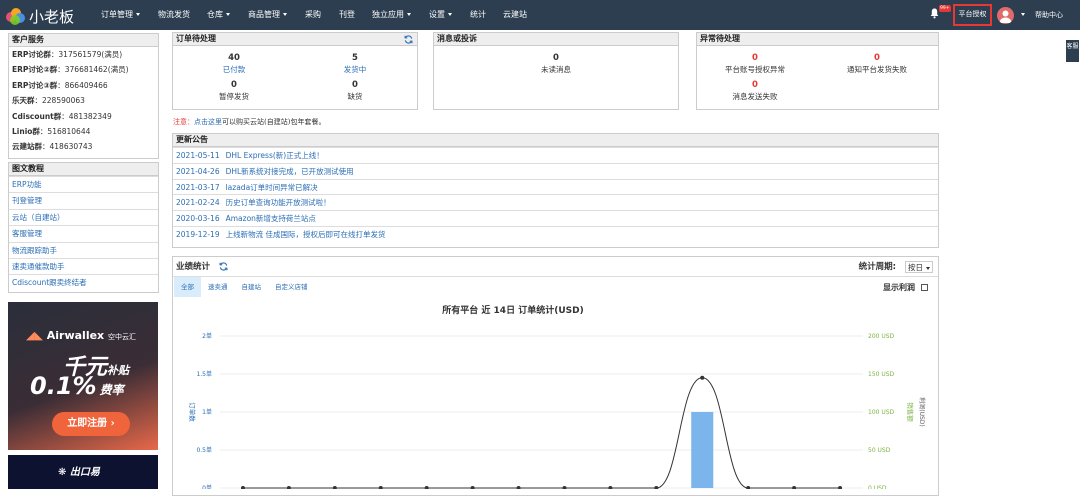  What do you see at coordinates (215, 14) in the screenshot?
I see `nav-label: 仓库` at bounding box center [215, 14].